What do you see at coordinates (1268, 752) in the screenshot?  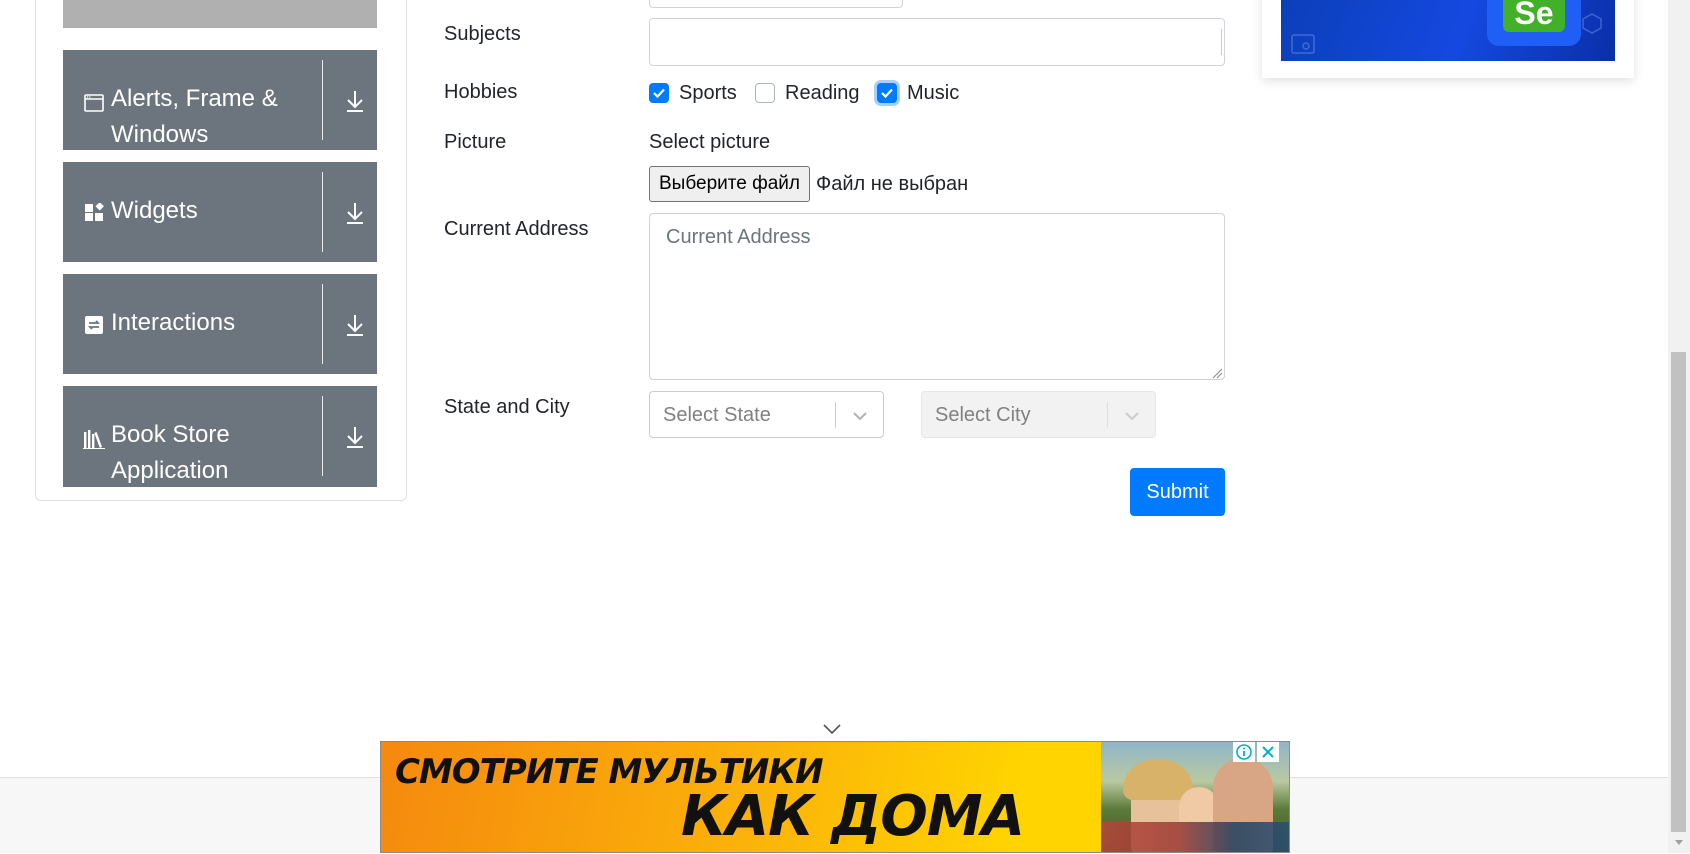 I see `ad-close-icon` at bounding box center [1268, 752].